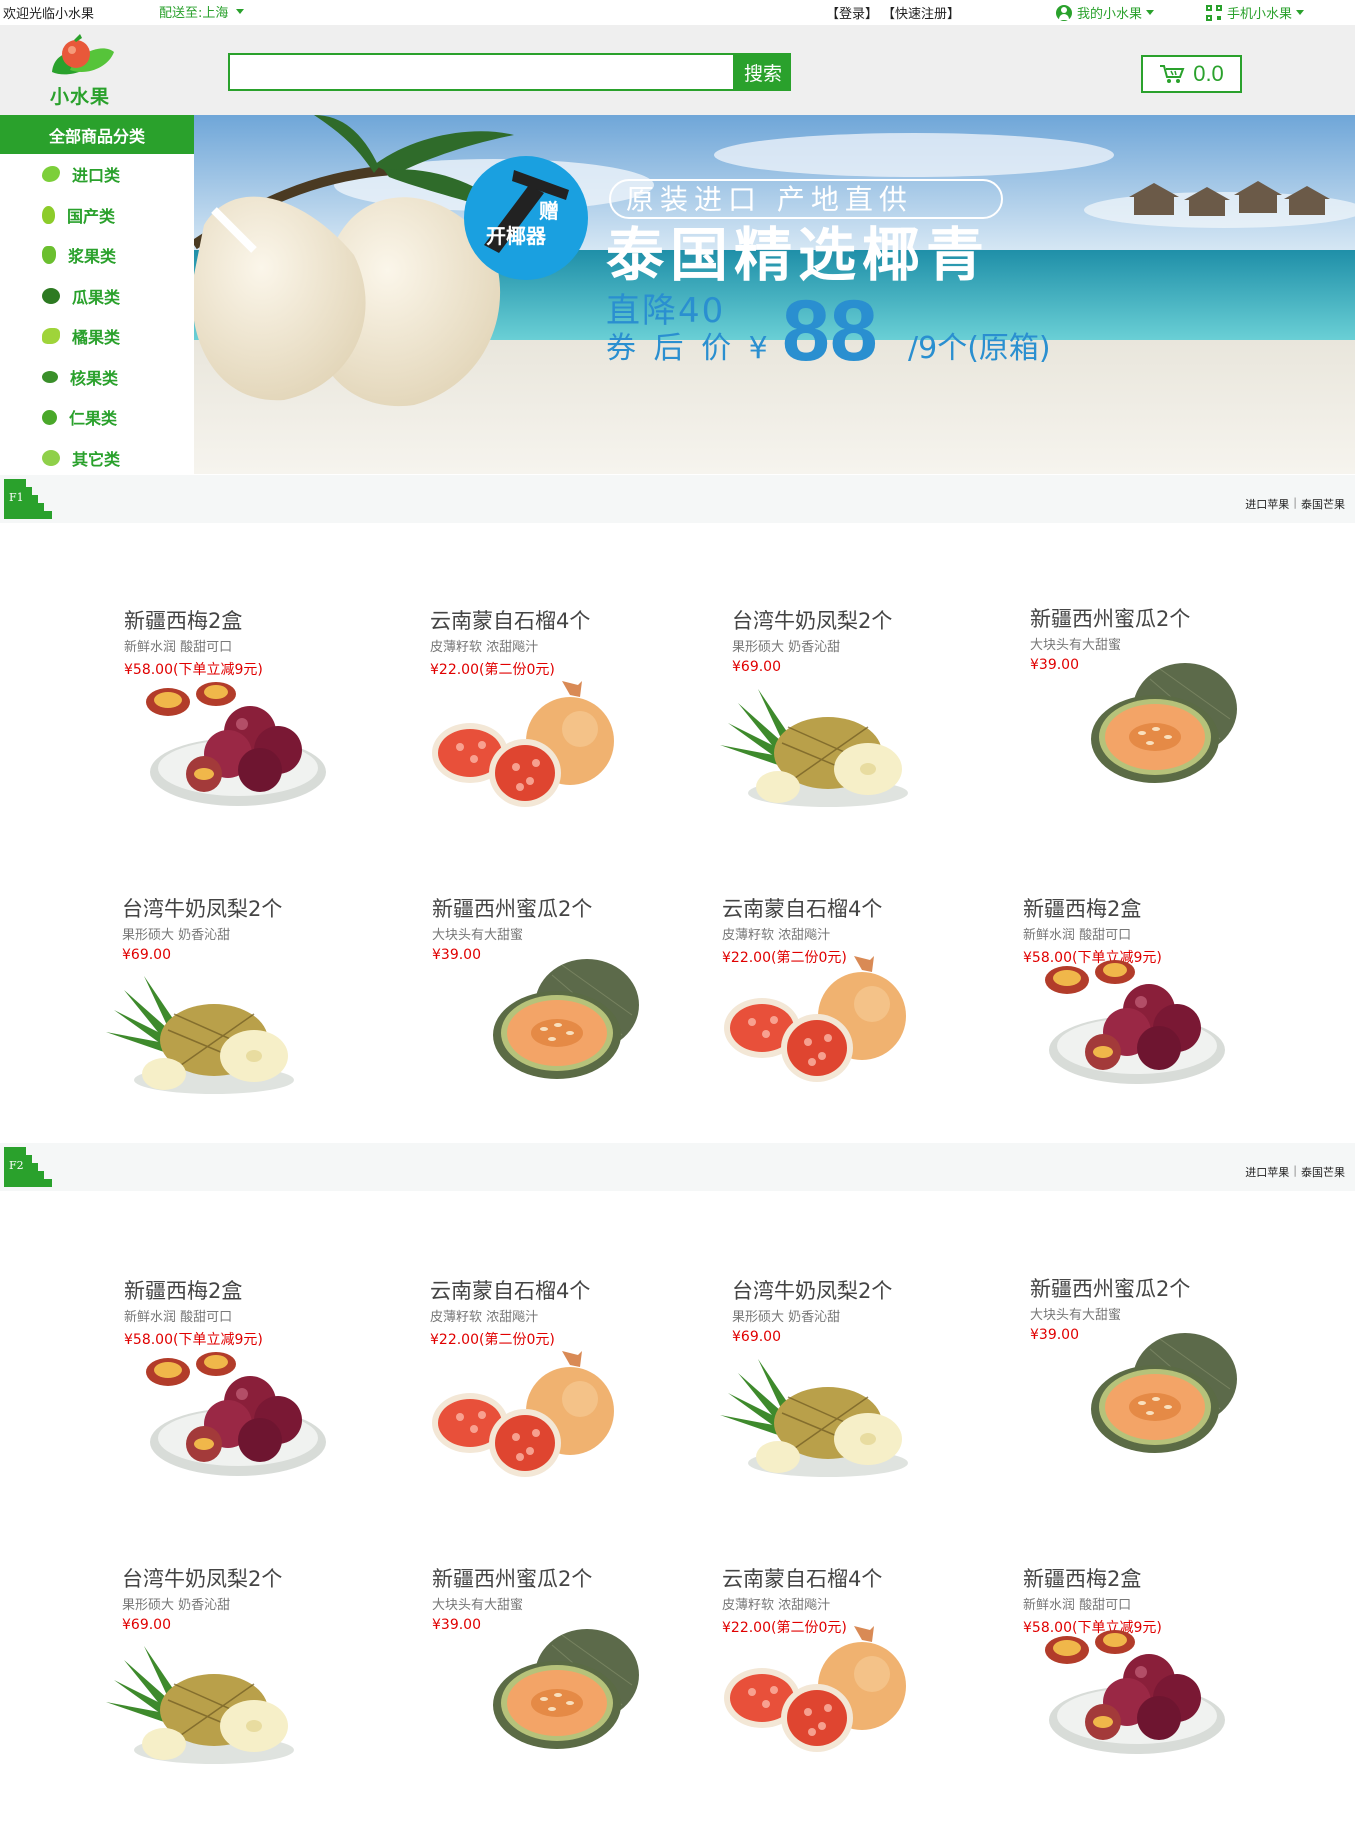 The height and width of the screenshot is (1835, 1355). I want to click on register-link: 【快速注册】, so click(921, 12).